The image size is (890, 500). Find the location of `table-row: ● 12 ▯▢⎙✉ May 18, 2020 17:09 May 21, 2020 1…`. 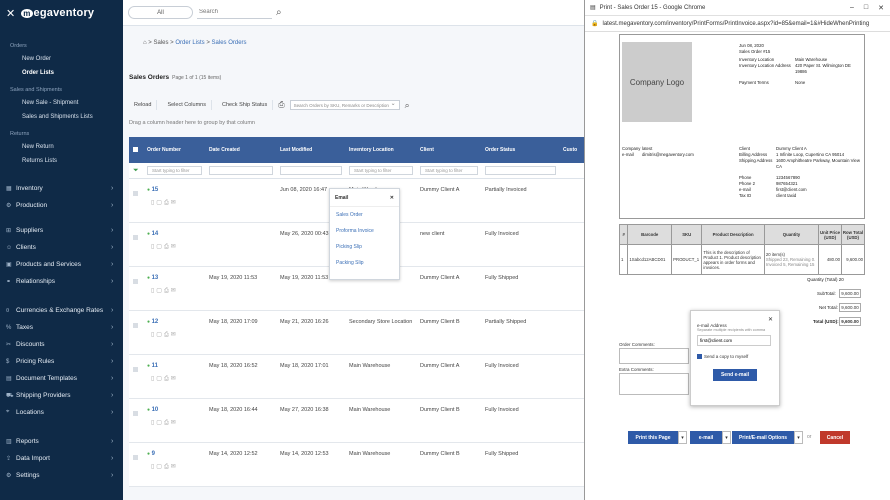

table-row: ● 12 ▯▢⎙✉ May 18, 2020 17:09 May 21, 2020 1… is located at coordinates (357, 333).